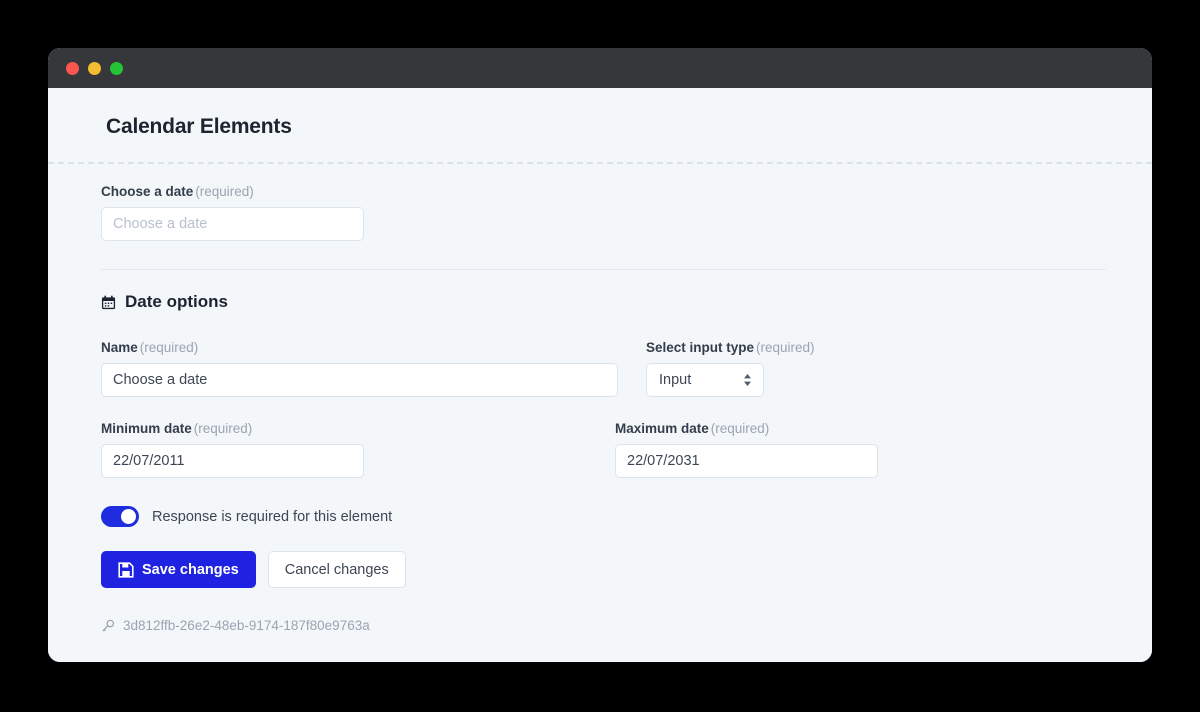  Describe the element at coordinates (169, 347) in the screenshot. I see `name-field-required-note: (required)` at that location.